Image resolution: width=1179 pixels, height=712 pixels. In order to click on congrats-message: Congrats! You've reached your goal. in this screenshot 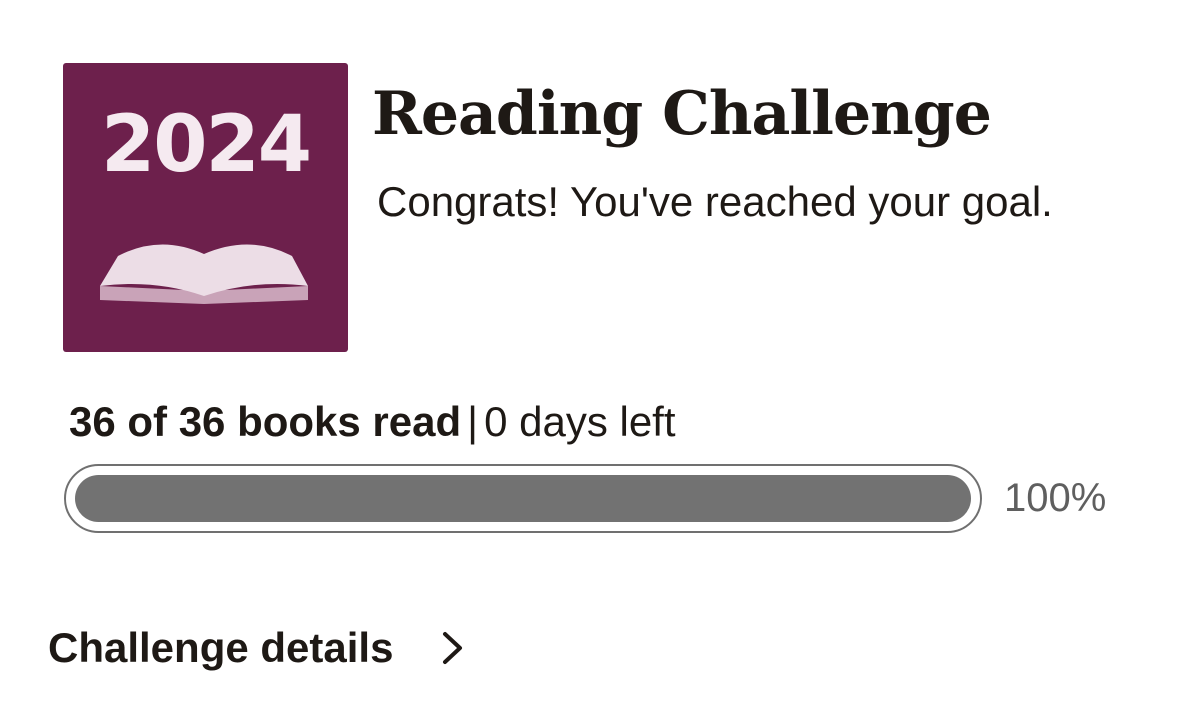, I will do `click(715, 201)`.